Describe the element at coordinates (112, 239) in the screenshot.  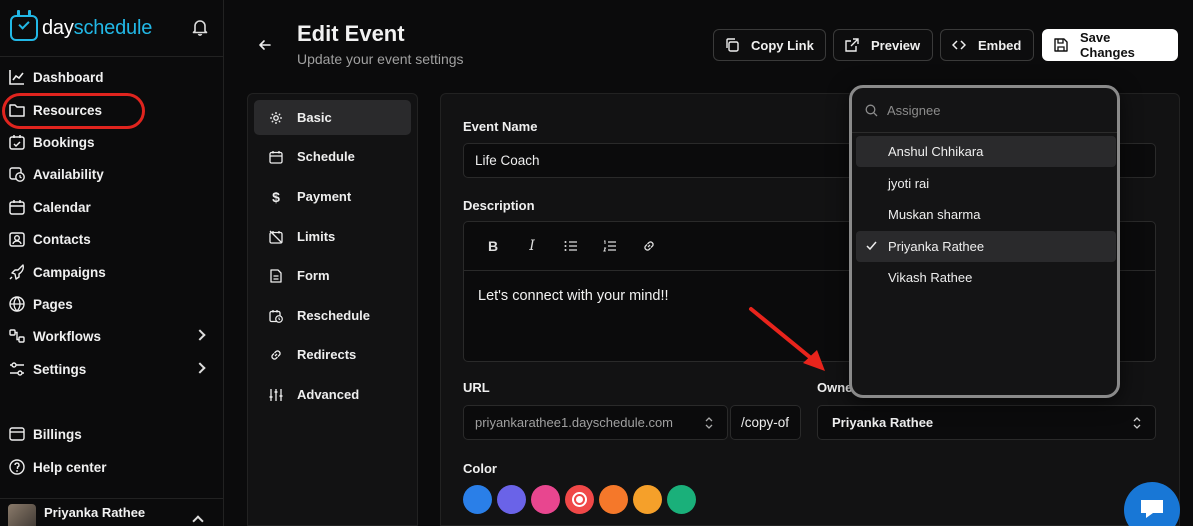
I see `sidebar-item-contacts: Contacts` at that location.